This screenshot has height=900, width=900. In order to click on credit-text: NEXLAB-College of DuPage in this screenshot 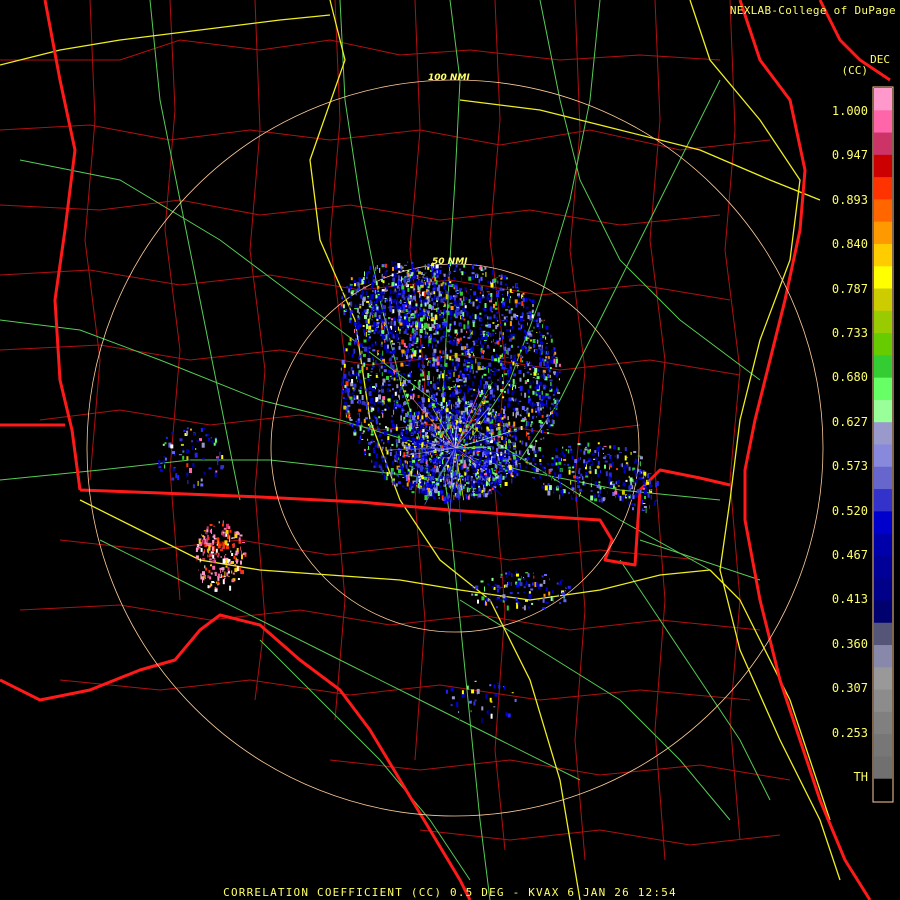, I will do `click(812, 10)`.